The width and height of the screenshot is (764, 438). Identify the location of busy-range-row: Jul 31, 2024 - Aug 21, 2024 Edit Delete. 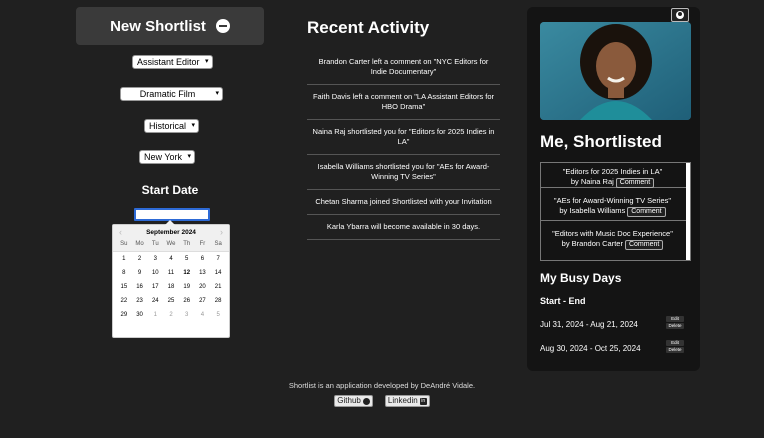
(614, 324).